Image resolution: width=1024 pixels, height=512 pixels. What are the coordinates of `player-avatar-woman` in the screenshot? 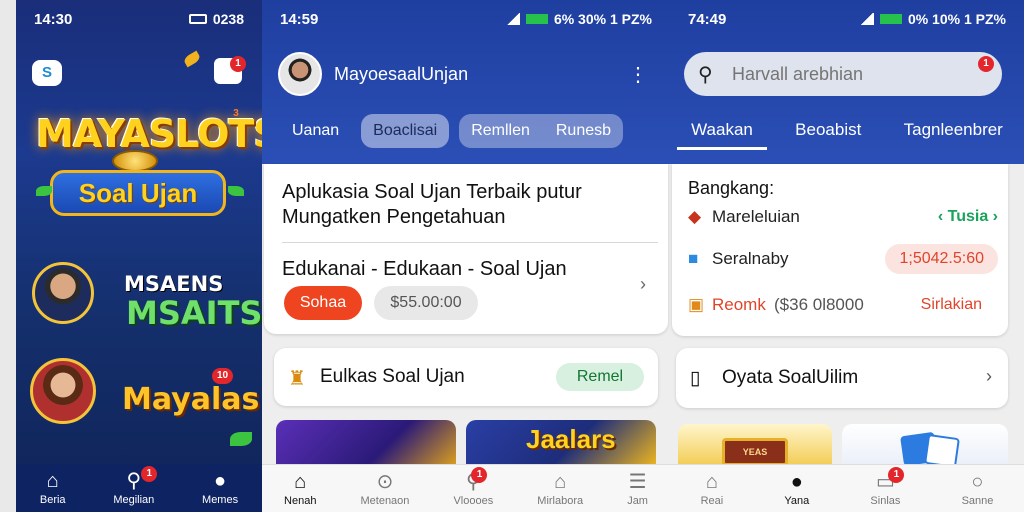 It's located at (63, 391).